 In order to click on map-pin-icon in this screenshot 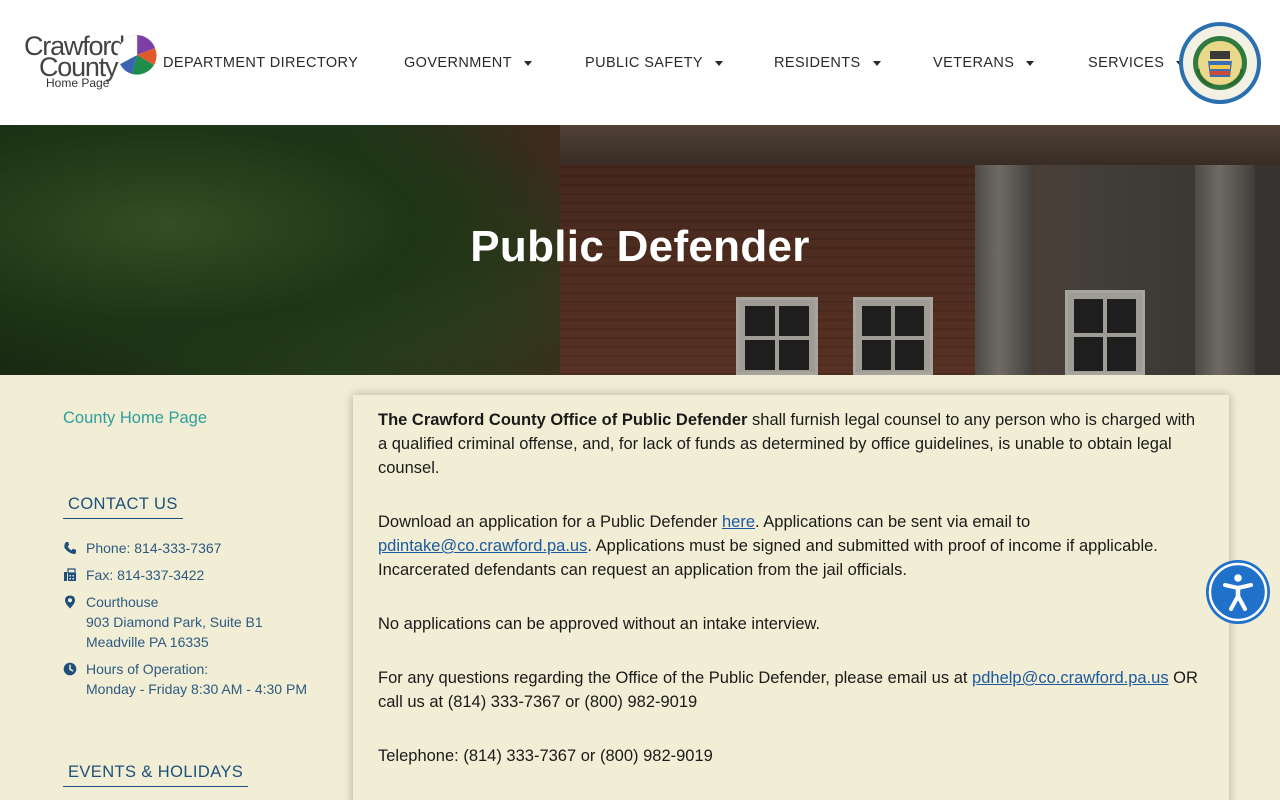, I will do `click(70, 602)`.